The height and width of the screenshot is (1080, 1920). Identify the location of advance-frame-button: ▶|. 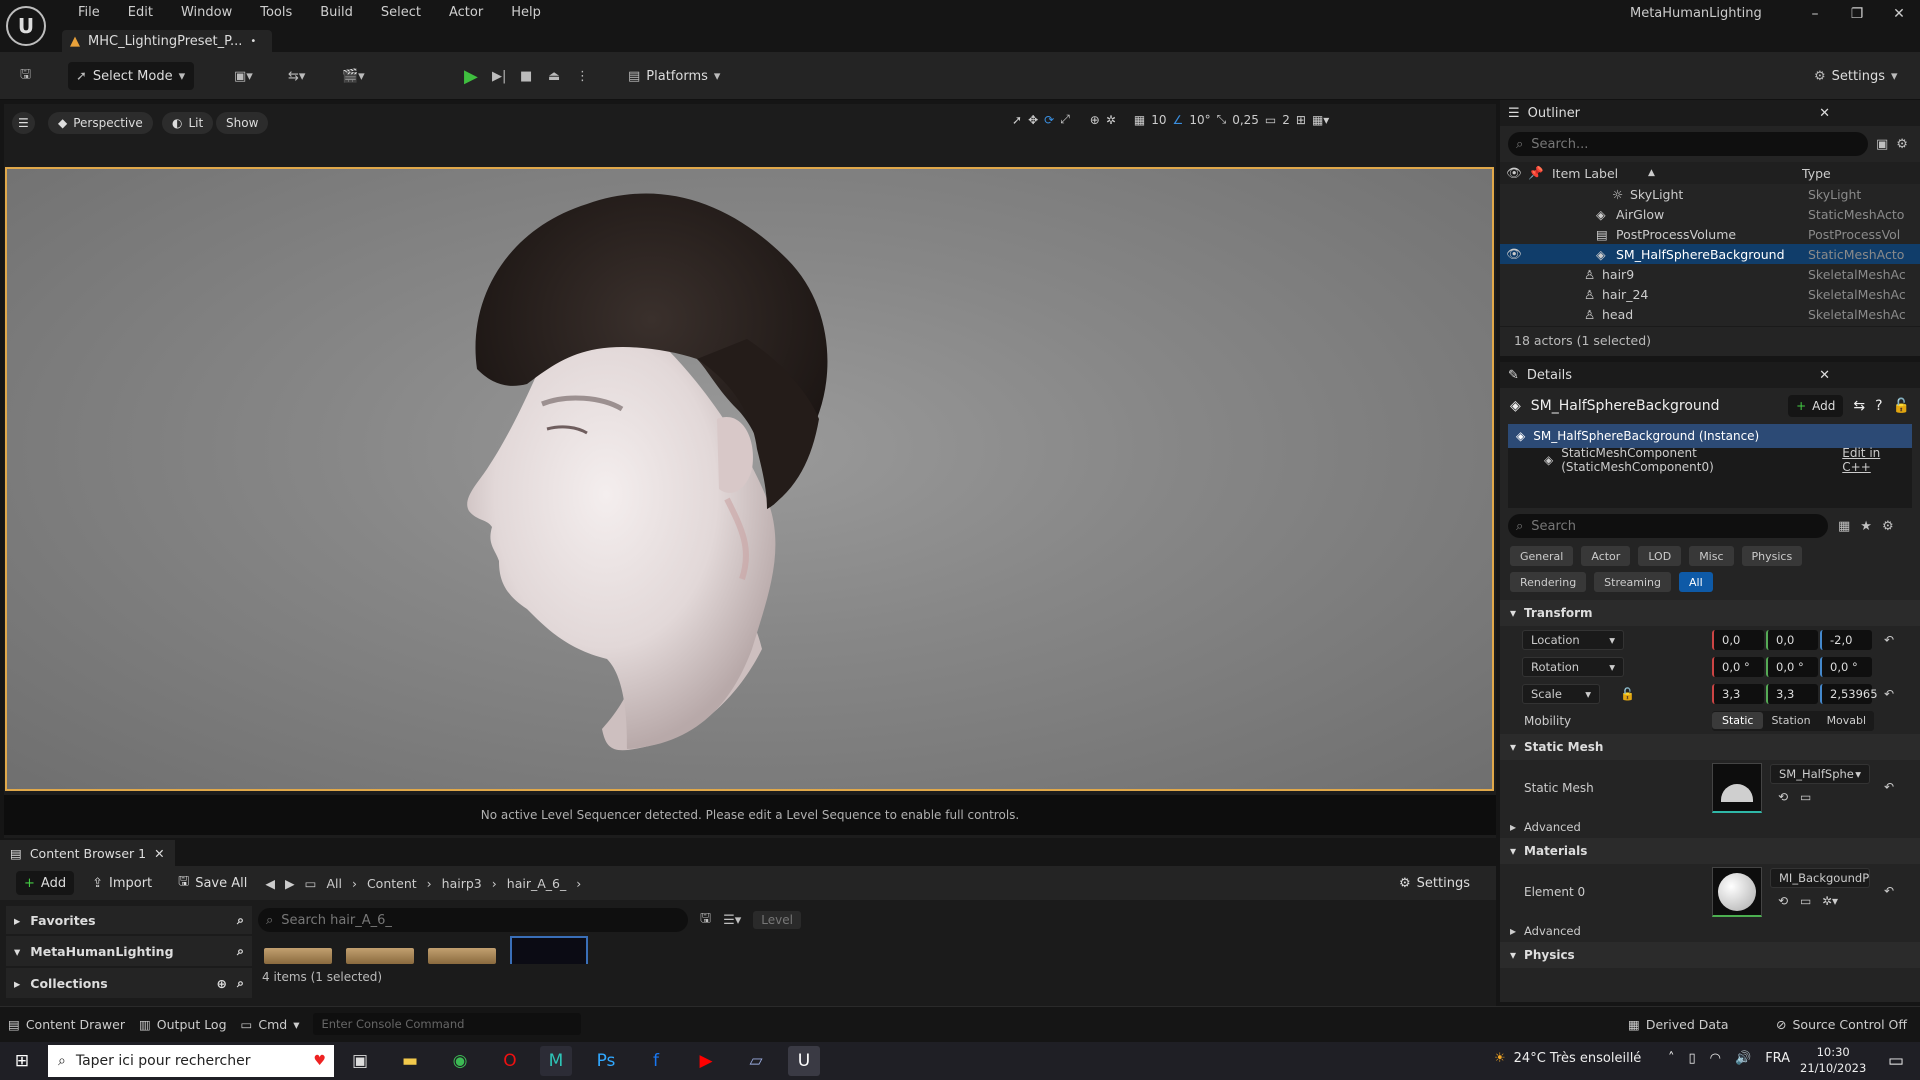
(499, 76).